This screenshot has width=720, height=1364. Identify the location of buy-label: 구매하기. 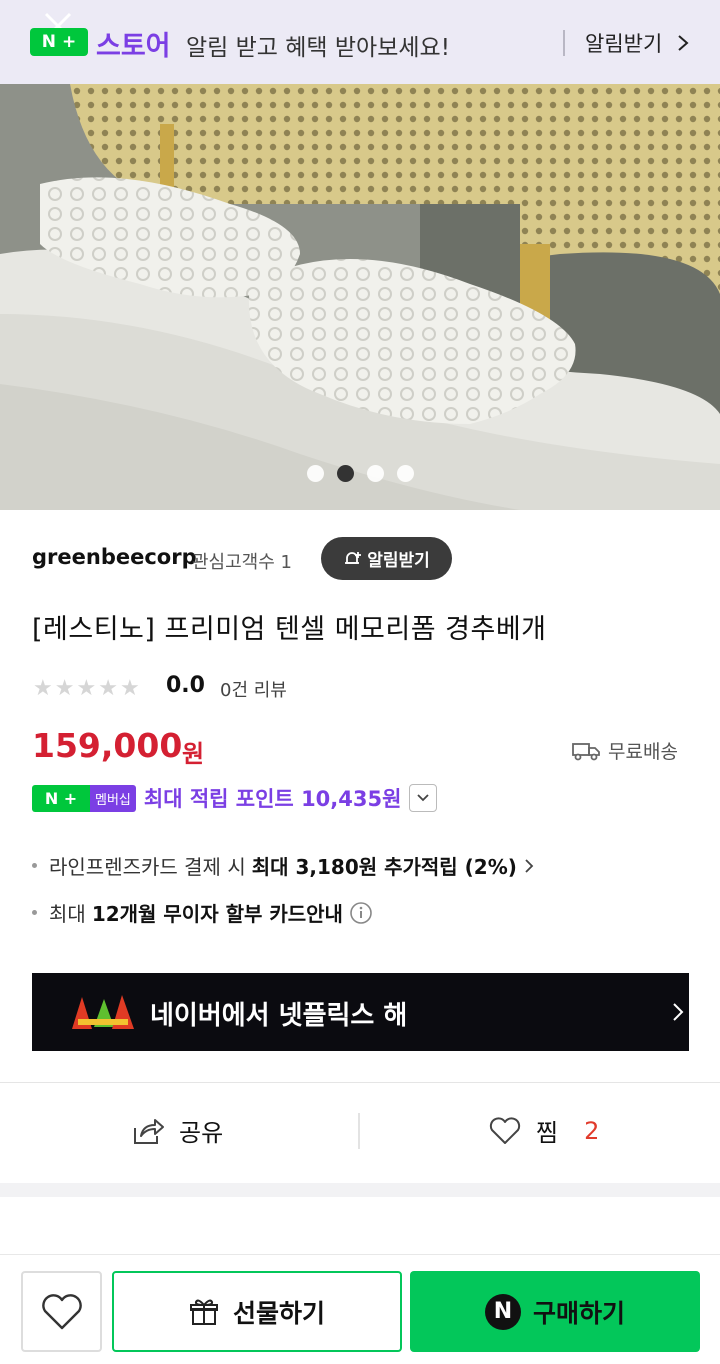
(578, 1313).